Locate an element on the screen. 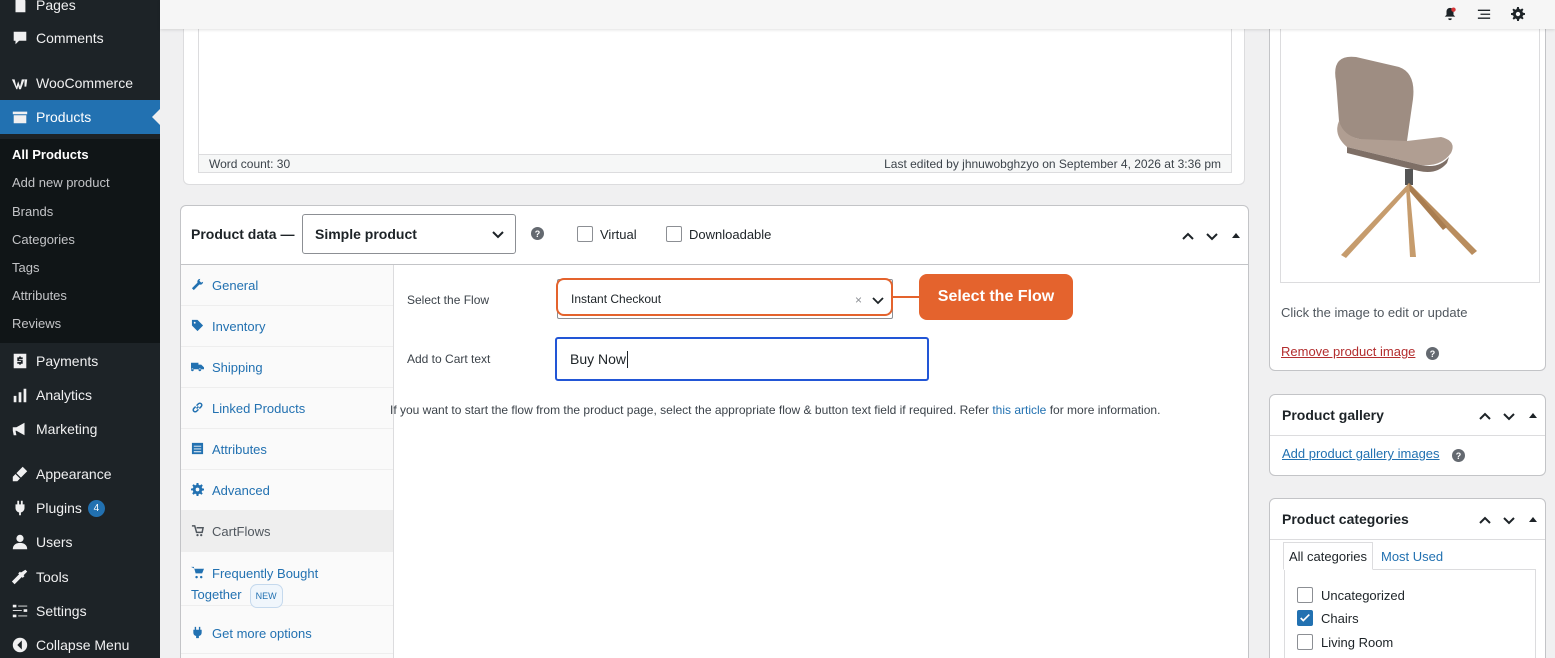 This screenshot has width=1555, height=658. category-chairs: Chairs is located at coordinates (1328, 618).